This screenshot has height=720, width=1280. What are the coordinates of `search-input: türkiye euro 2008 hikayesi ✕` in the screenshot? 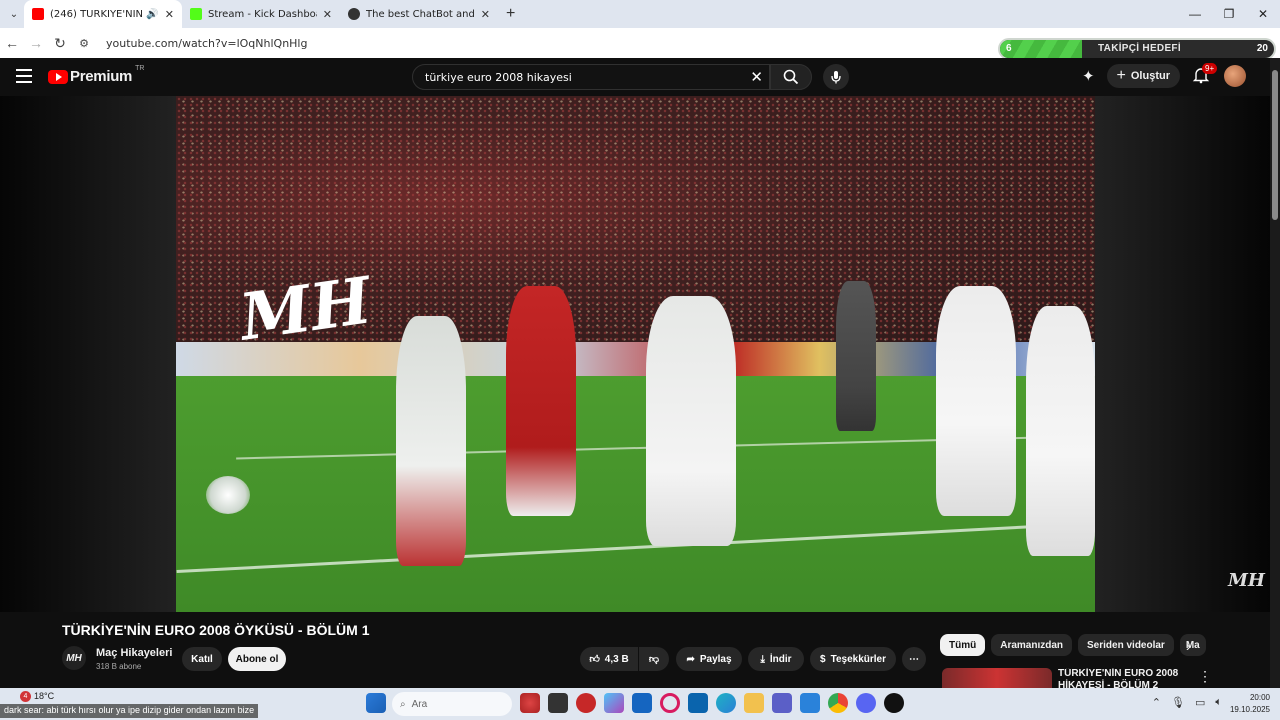 It's located at (591, 77).